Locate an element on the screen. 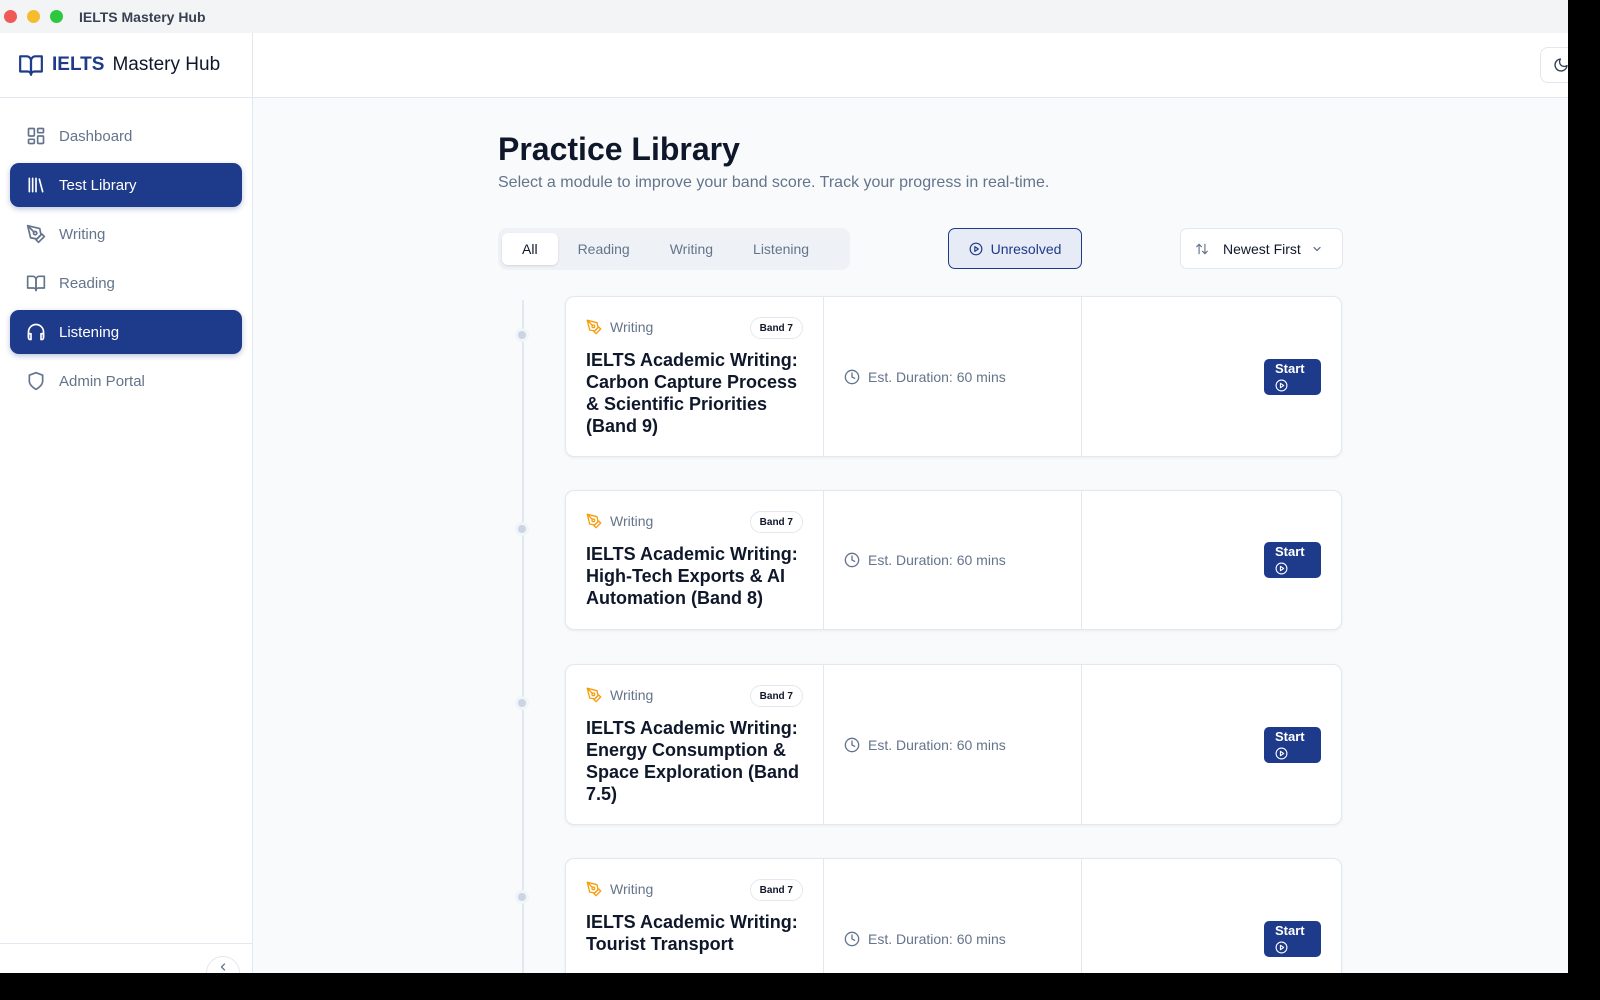  window-title: IELTS Mastery Hub is located at coordinates (142, 17).